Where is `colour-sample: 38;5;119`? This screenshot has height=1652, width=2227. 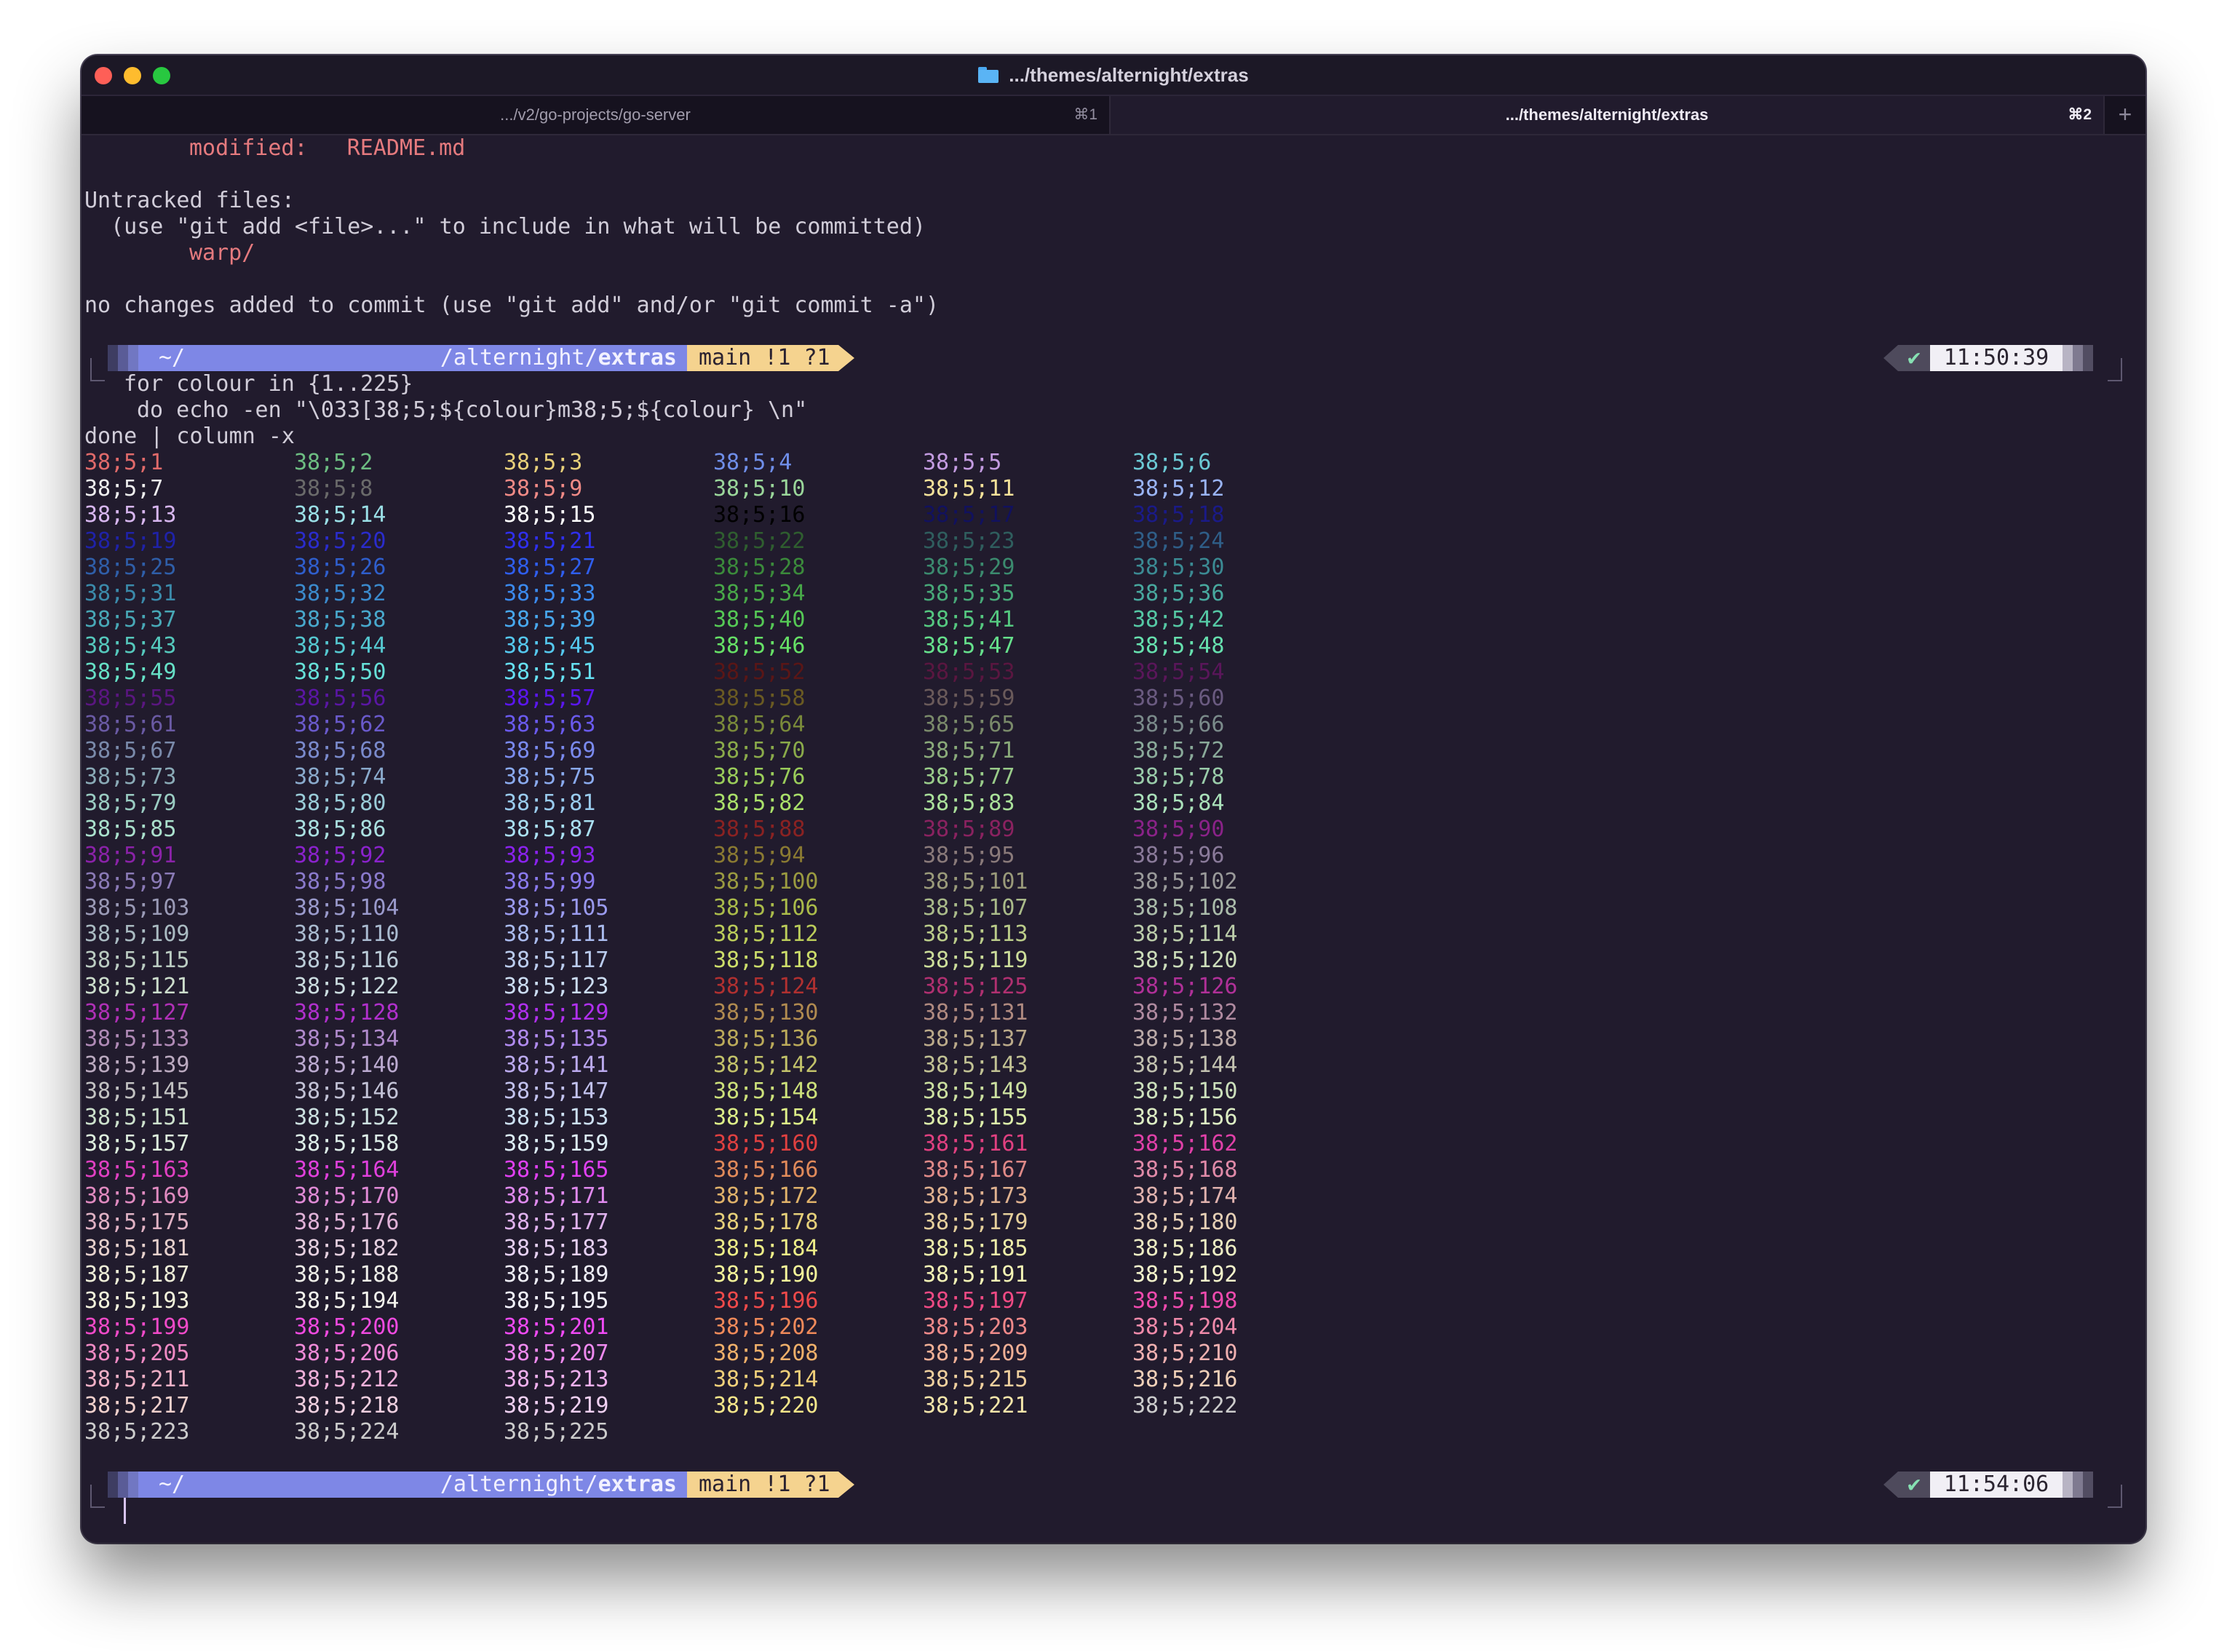
colour-sample: 38;5;119 is located at coordinates (976, 960).